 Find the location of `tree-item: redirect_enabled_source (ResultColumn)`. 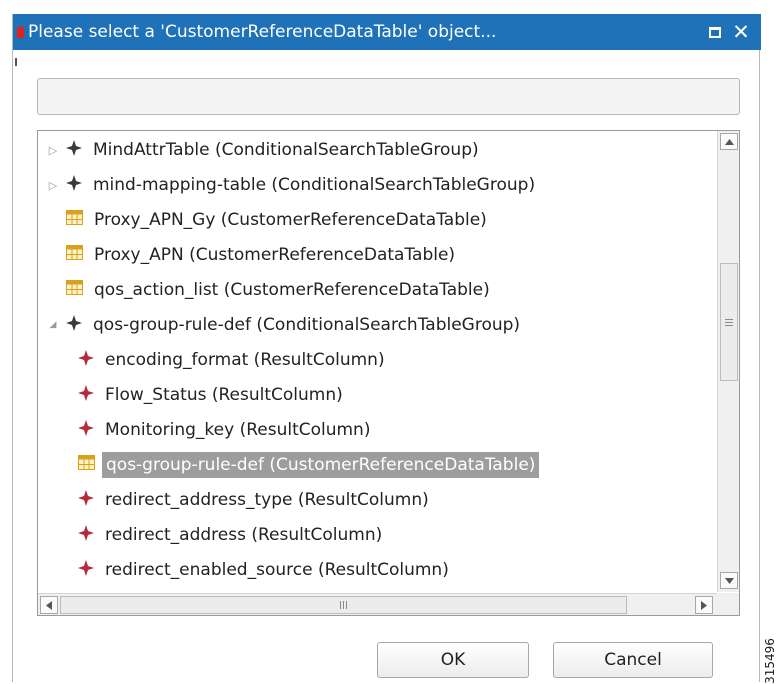

tree-item: redirect_enabled_source (ResultColumn) is located at coordinates (245, 570).